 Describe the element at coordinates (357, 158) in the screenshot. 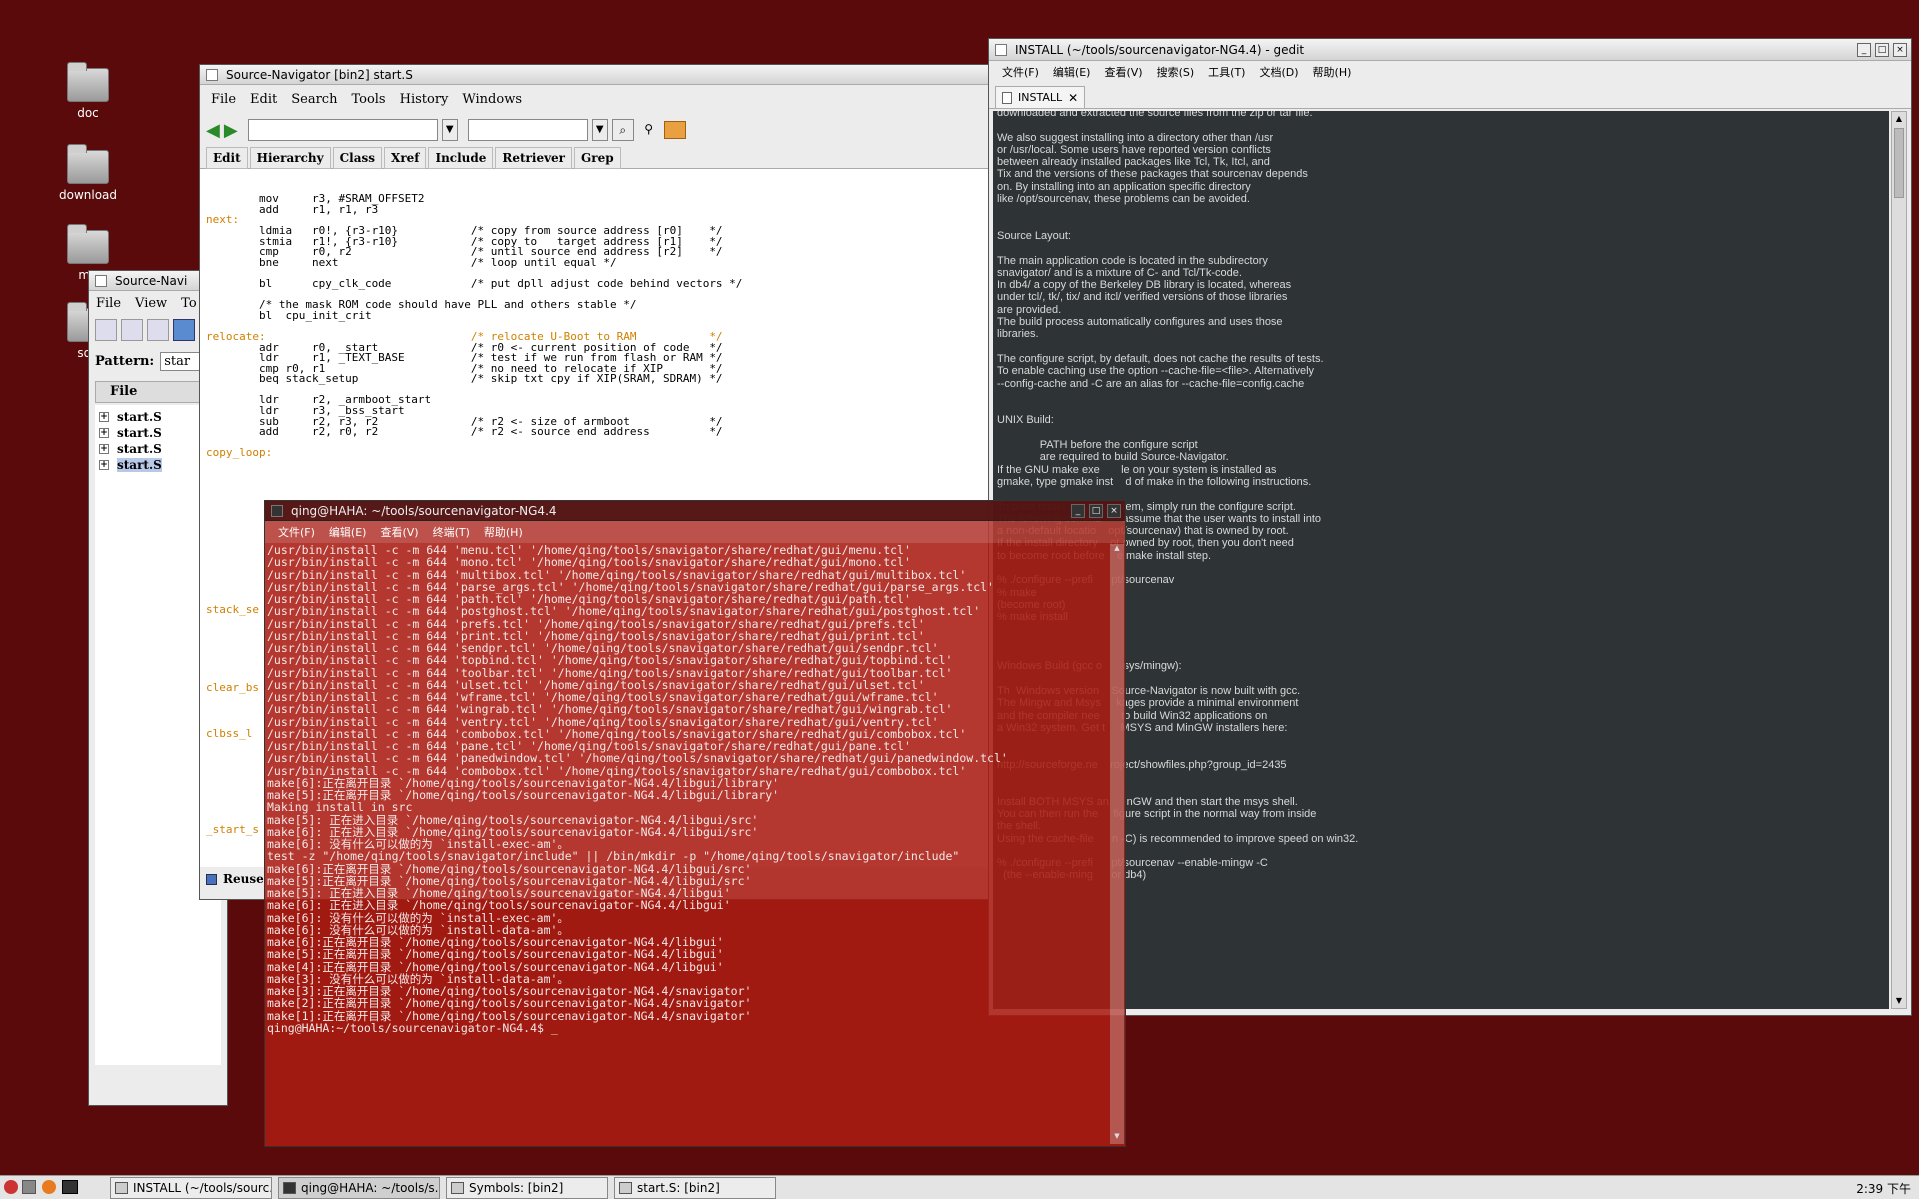

I see `tab-class: Class` at that location.